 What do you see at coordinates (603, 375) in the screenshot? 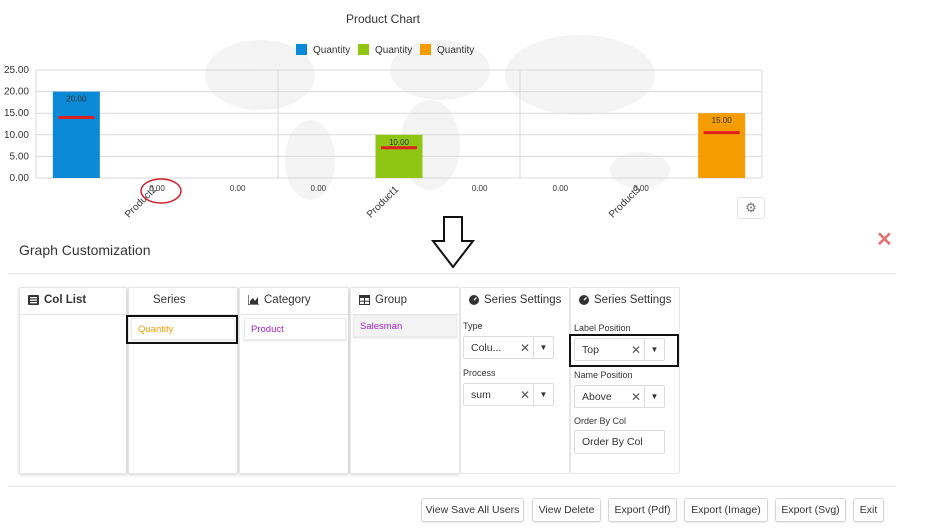
I see `name-position-label: Name Position` at bounding box center [603, 375].